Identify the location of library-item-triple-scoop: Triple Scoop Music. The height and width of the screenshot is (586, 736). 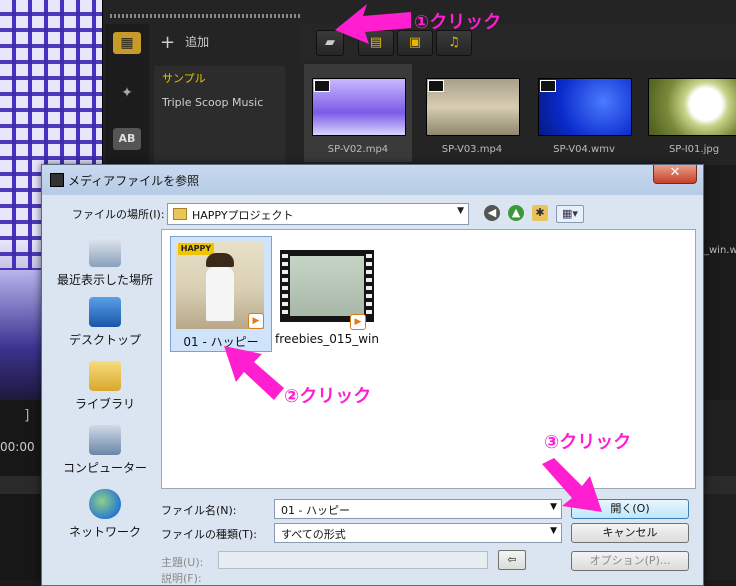
(212, 102).